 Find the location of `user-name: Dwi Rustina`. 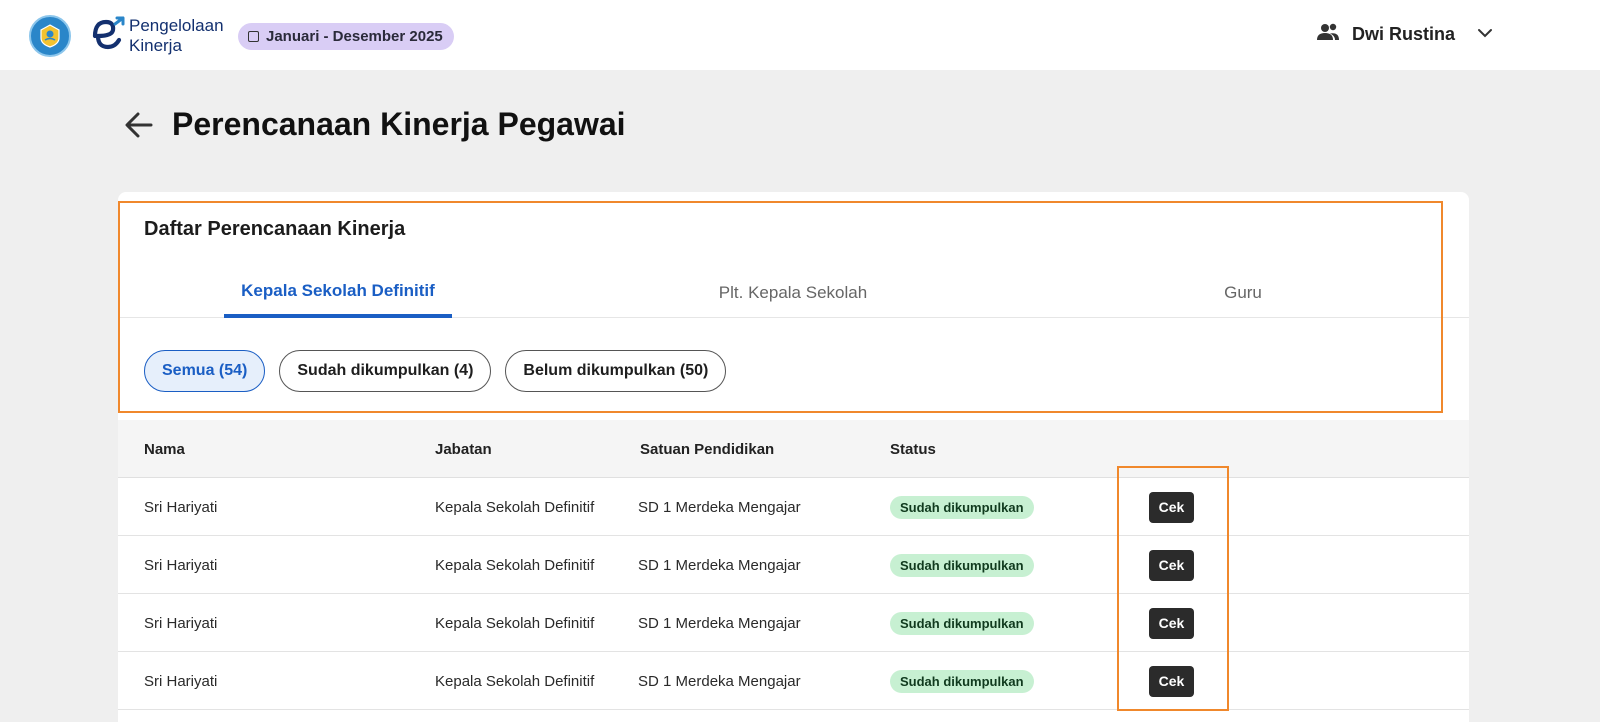

user-name: Dwi Rustina is located at coordinates (1404, 33).